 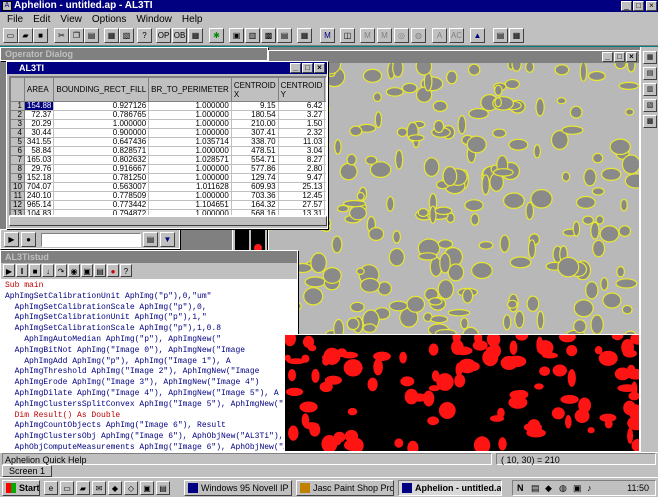 I want to click on copy-icon: ❐, so click(x=76, y=35).